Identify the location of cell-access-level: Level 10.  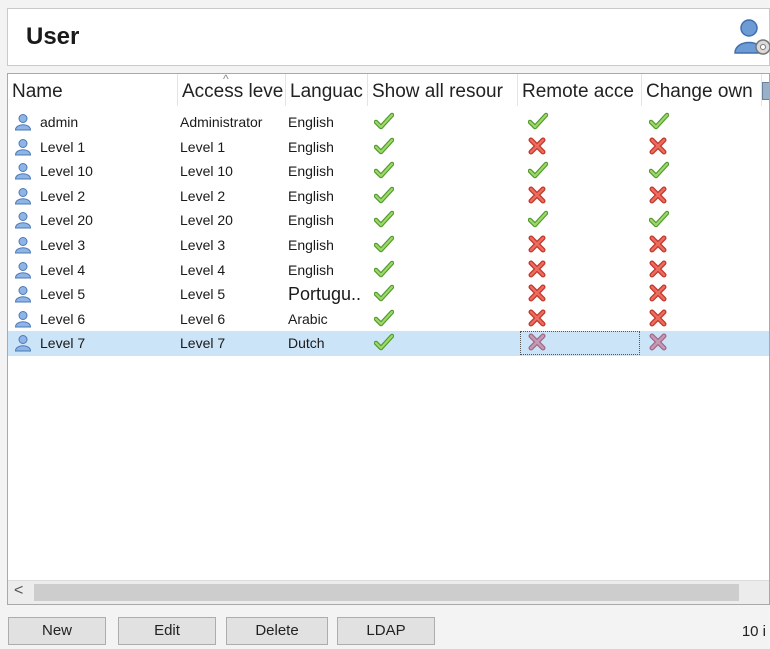
(206, 171).